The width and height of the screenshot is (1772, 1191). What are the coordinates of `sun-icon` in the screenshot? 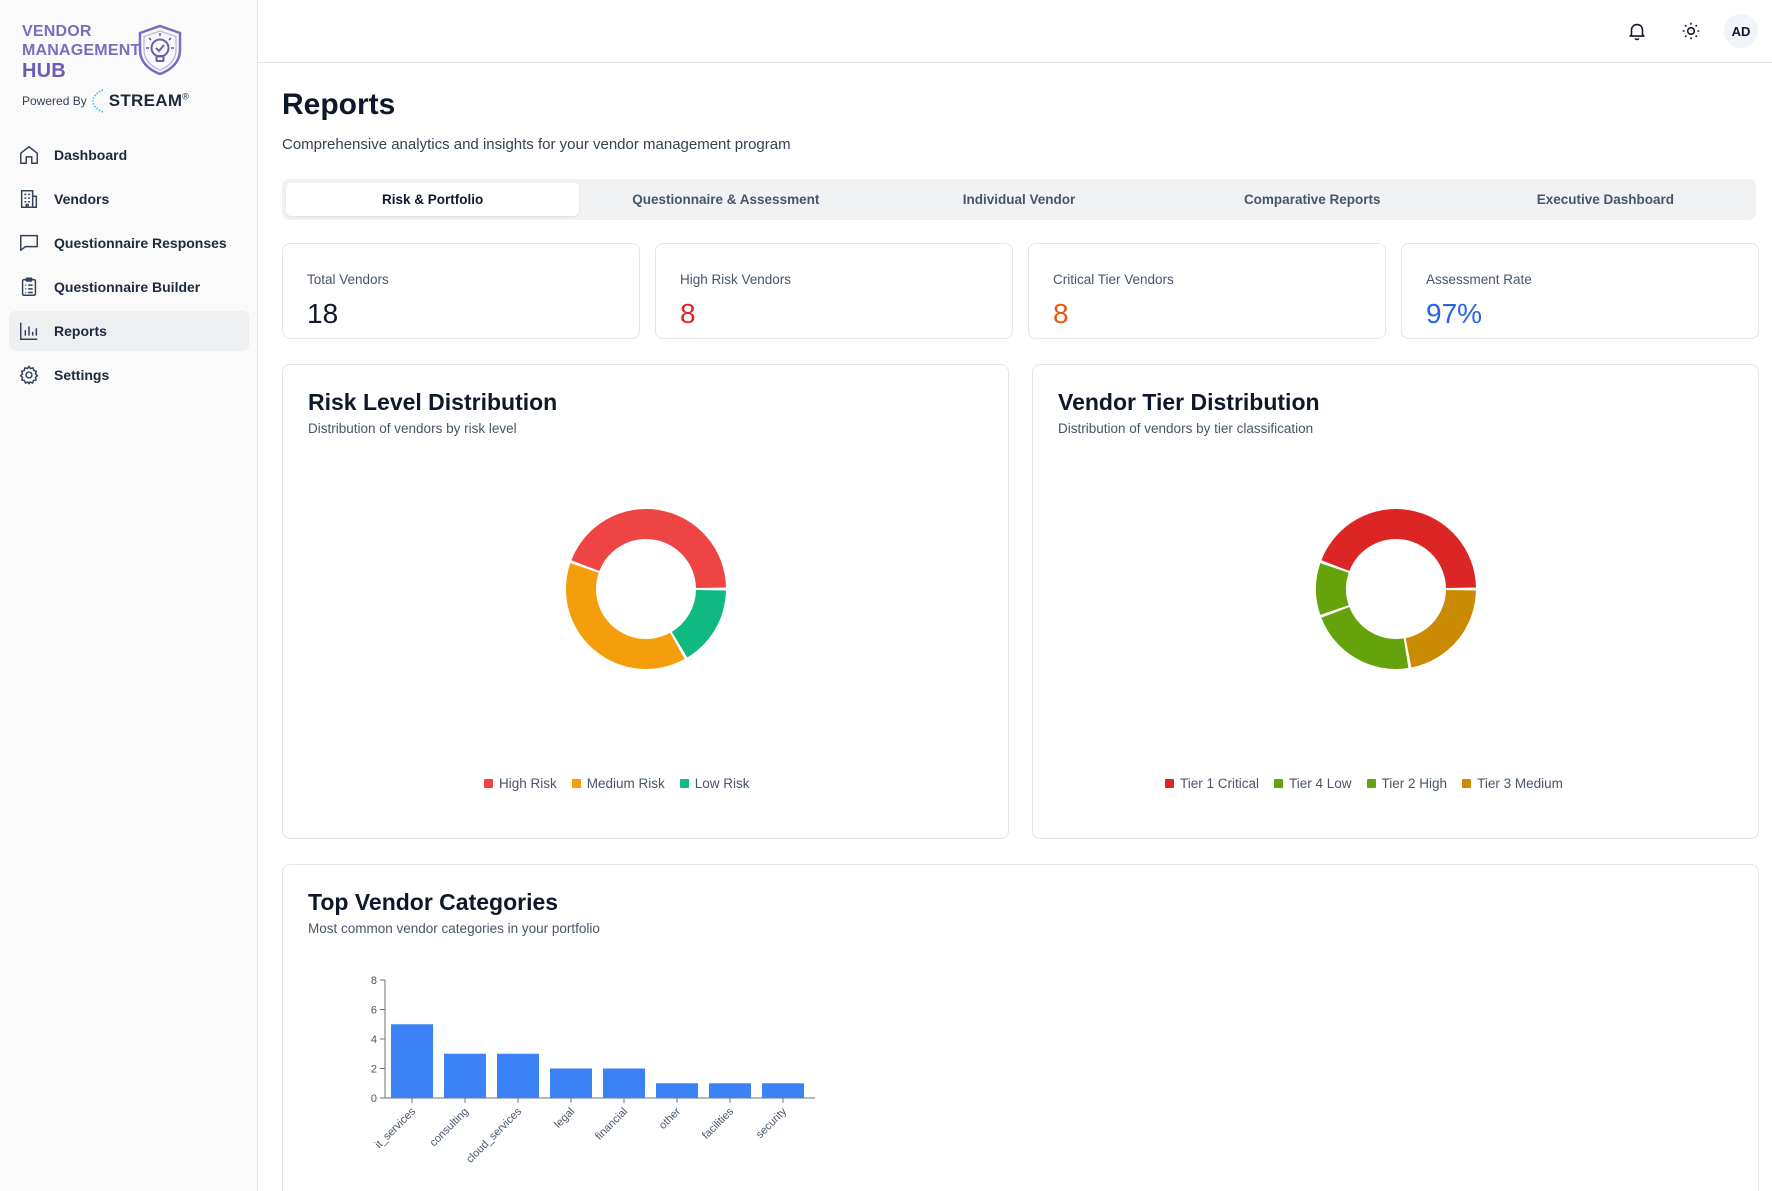 It's located at (1691, 31).